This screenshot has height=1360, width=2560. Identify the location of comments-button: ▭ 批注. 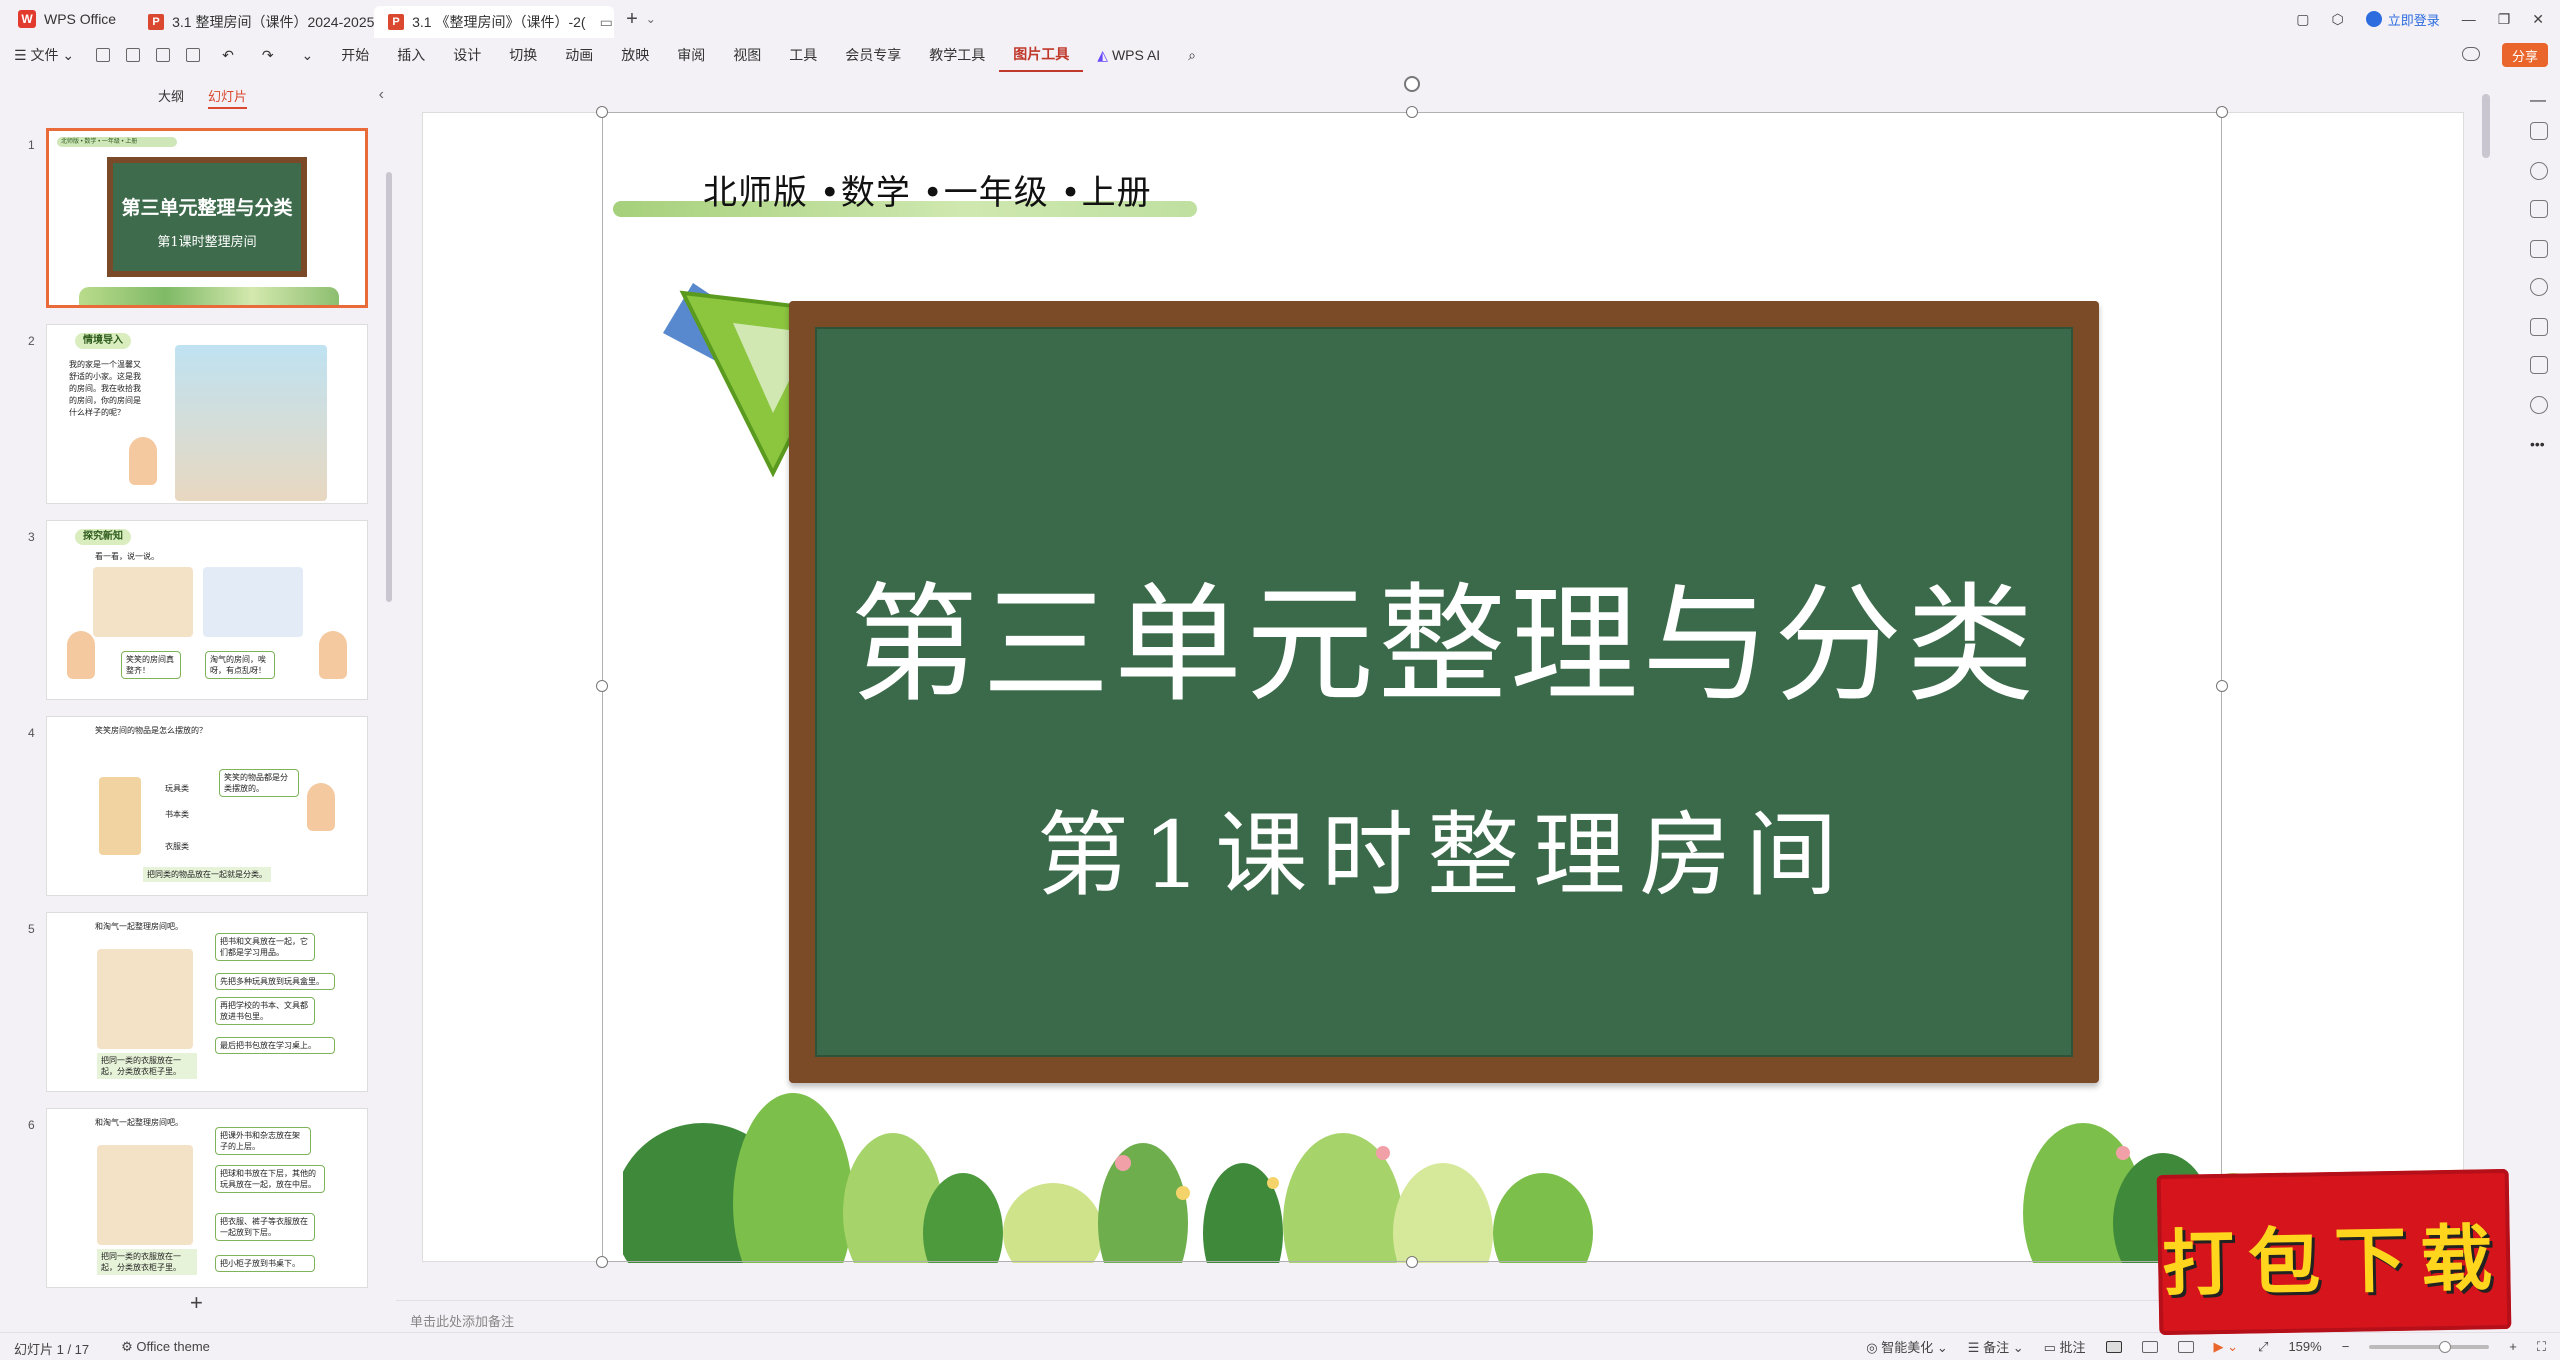
(2065, 1346).